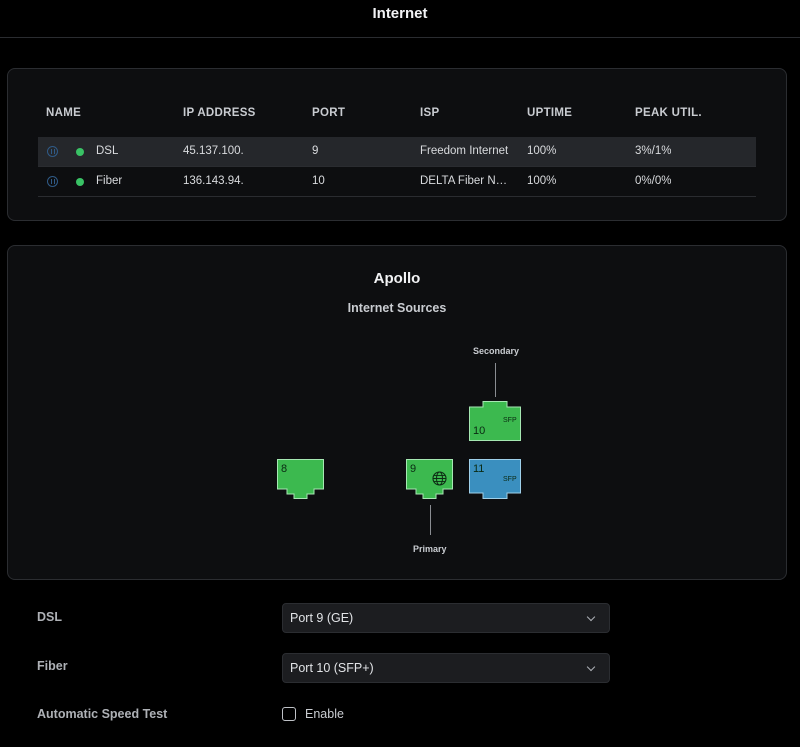 The height and width of the screenshot is (747, 800). I want to click on dsl-setting-label: DSL, so click(49, 617).